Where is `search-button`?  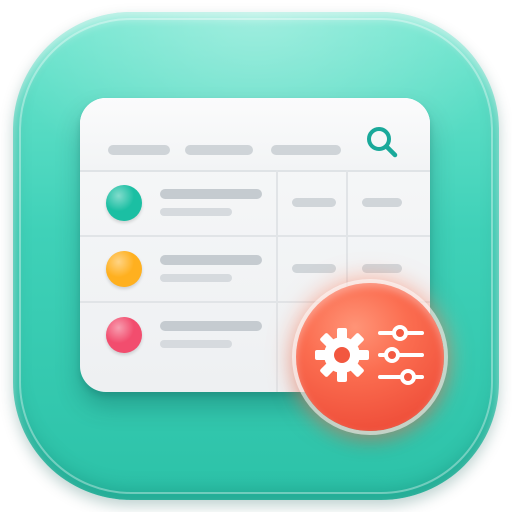 search-button is located at coordinates (382, 142).